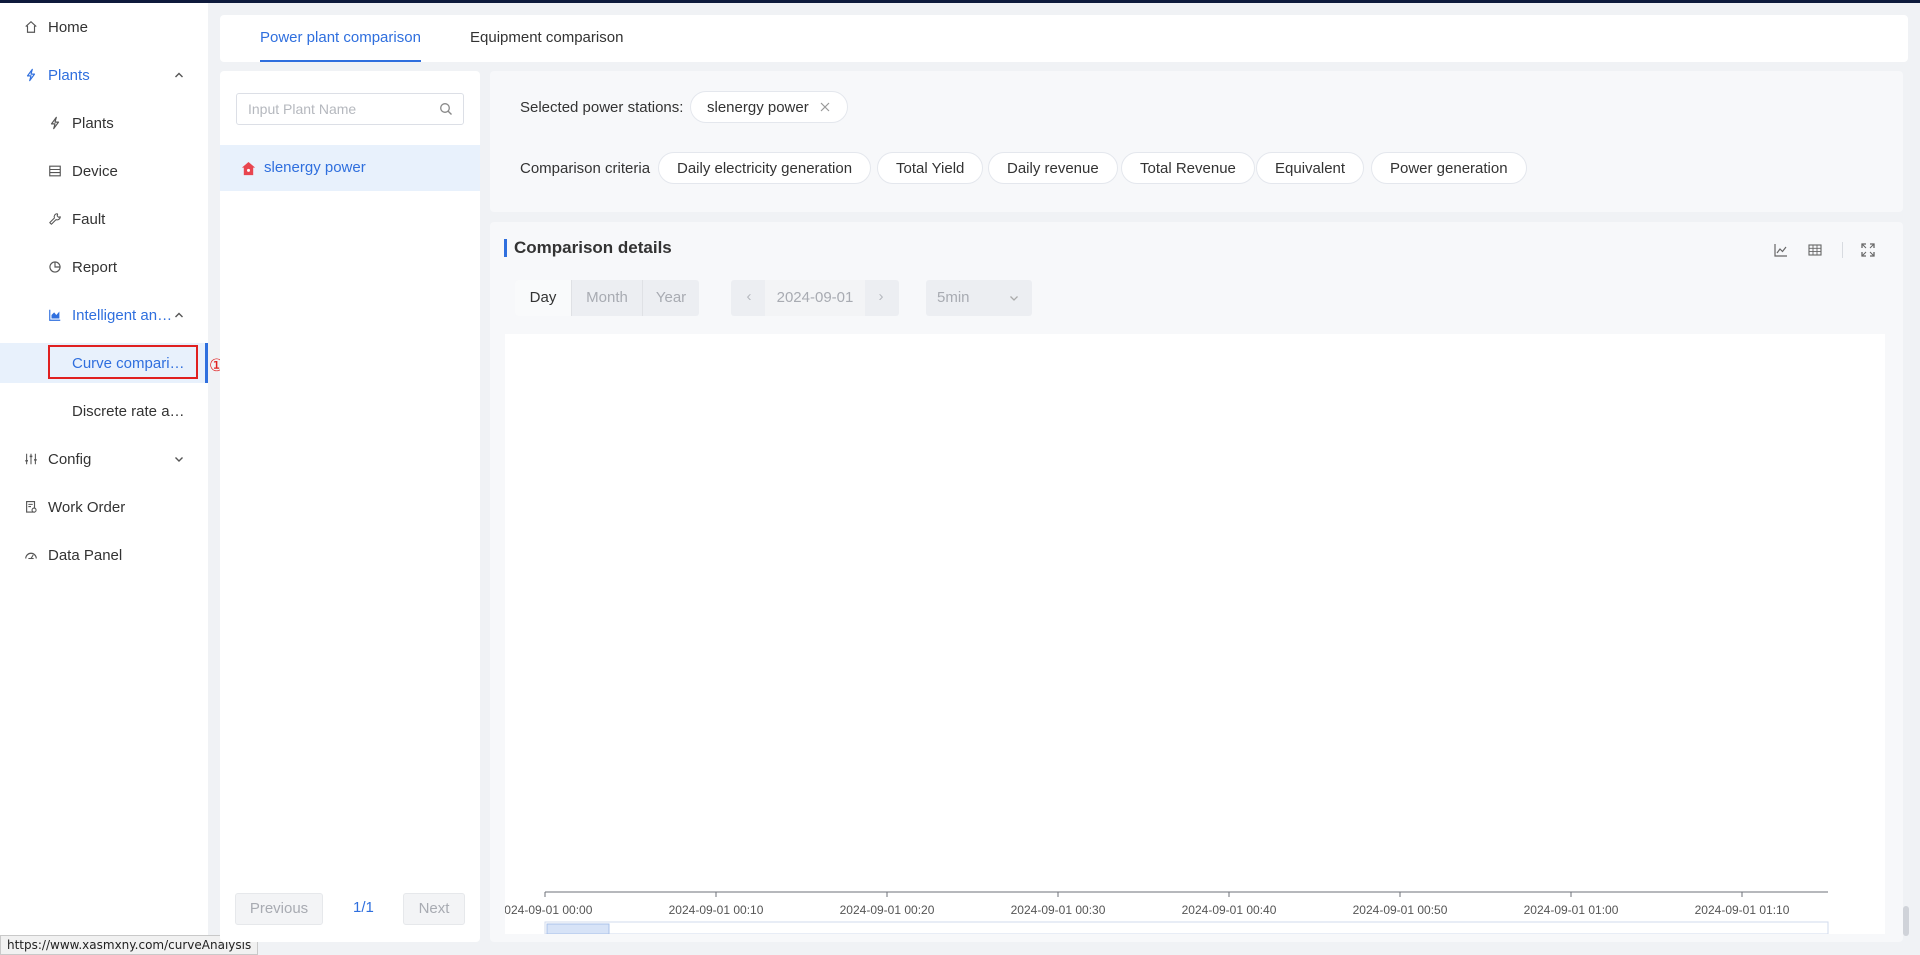 The height and width of the screenshot is (955, 1920). Describe the element at coordinates (585, 168) in the screenshot. I see `comparison-criteria-label: Comparison criteria` at that location.